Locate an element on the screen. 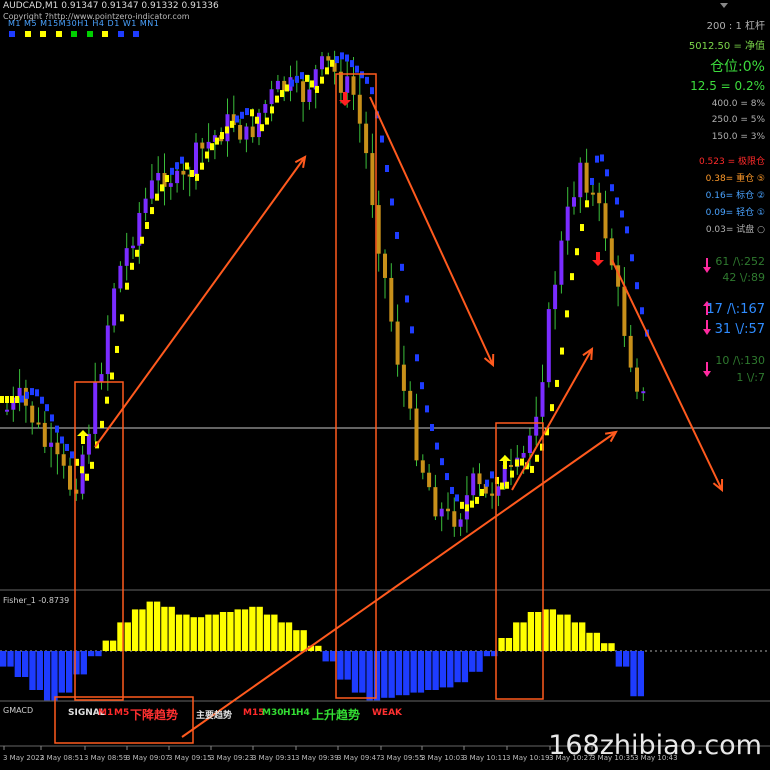  panel-row: 12.5 = 0.2% is located at coordinates (727, 86).